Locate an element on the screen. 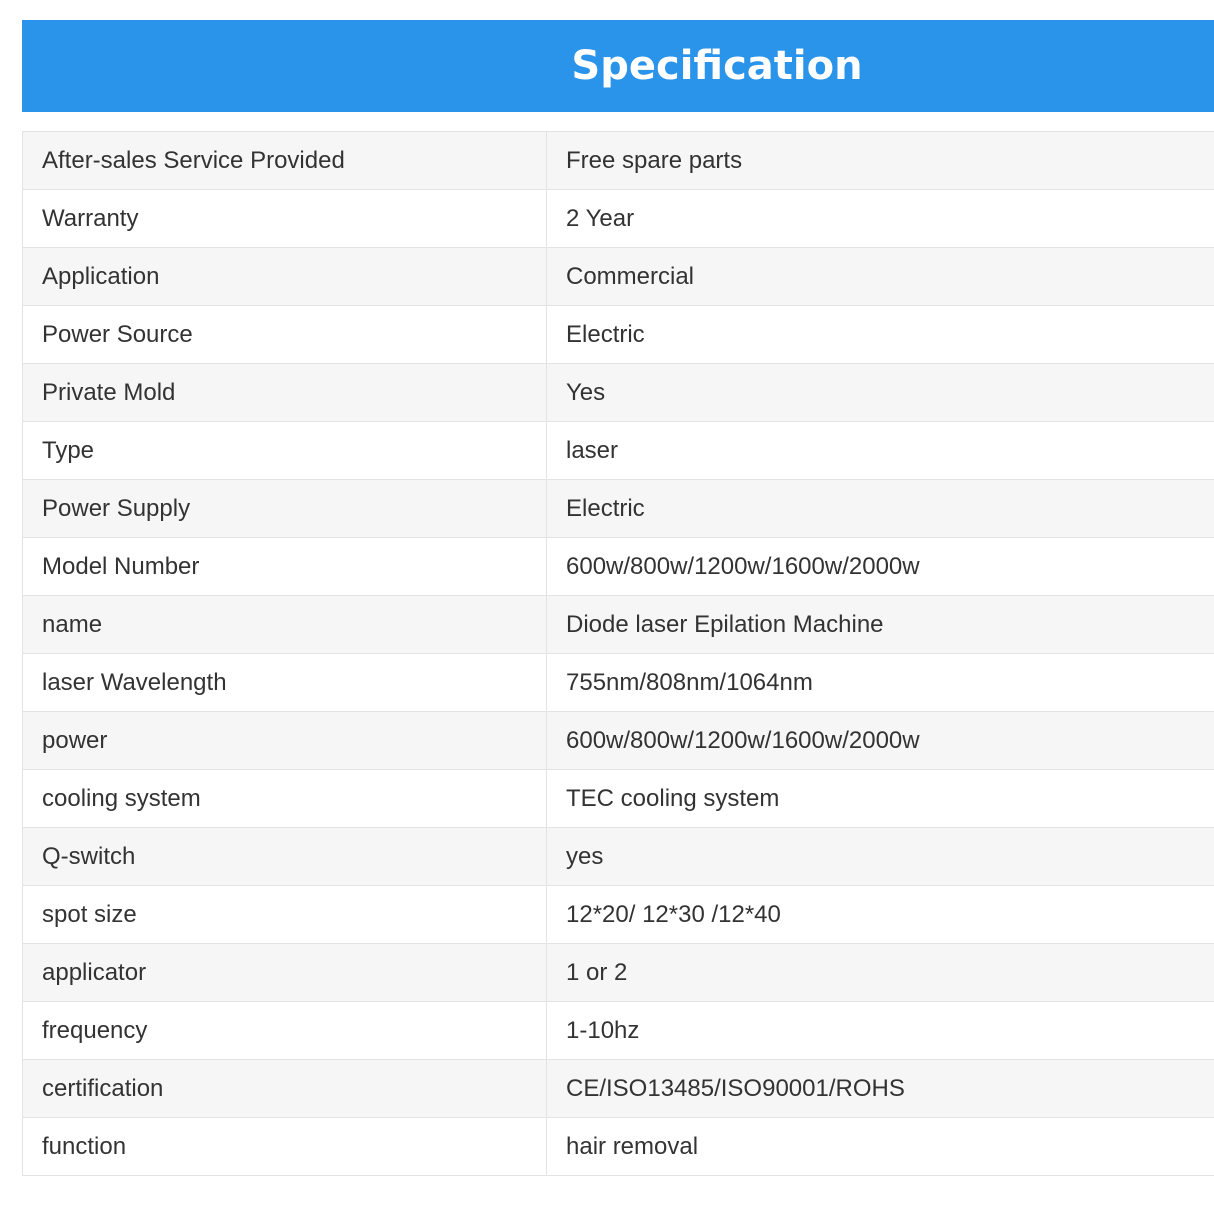 This screenshot has width=1214, height=1214. table-row: certification CE/ISO13485/ISO90001/ROHS is located at coordinates (618, 1088).